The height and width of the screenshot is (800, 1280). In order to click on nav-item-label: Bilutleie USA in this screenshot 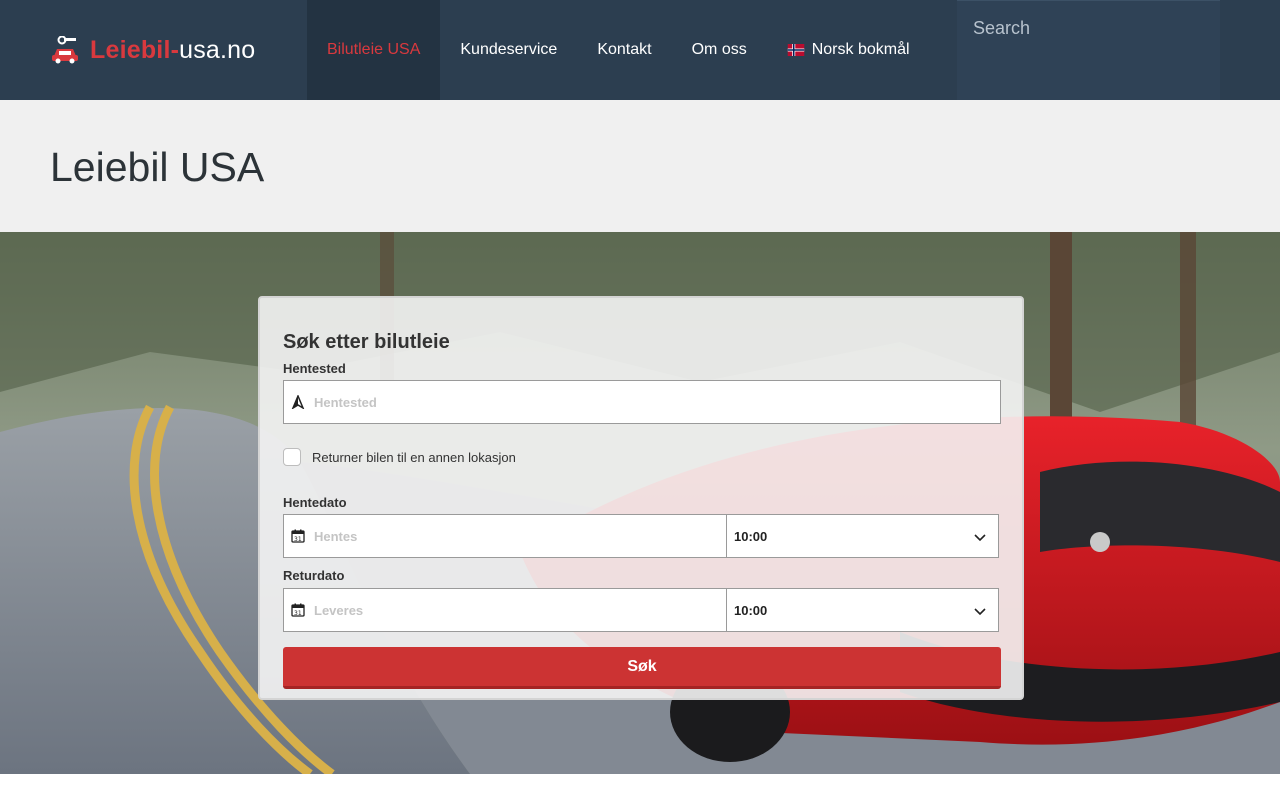, I will do `click(374, 49)`.